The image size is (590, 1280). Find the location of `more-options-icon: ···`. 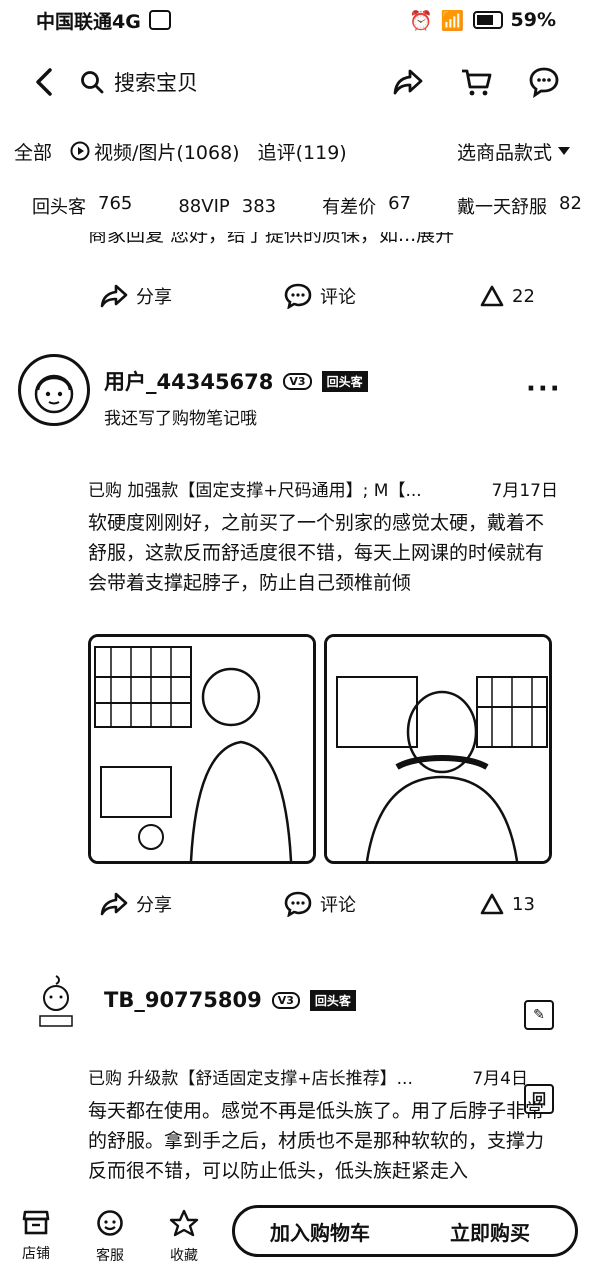

more-options-icon: ··· is located at coordinates (544, 389).